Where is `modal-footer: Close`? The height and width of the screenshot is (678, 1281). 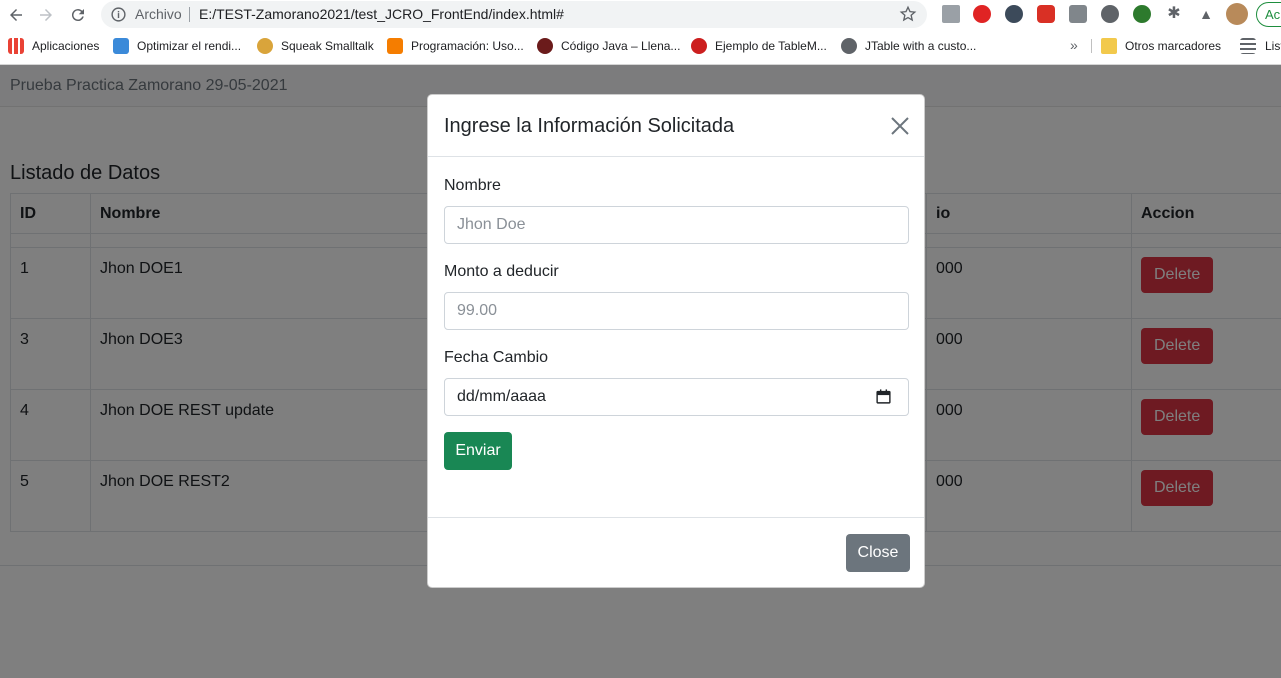
modal-footer: Close is located at coordinates (676, 552).